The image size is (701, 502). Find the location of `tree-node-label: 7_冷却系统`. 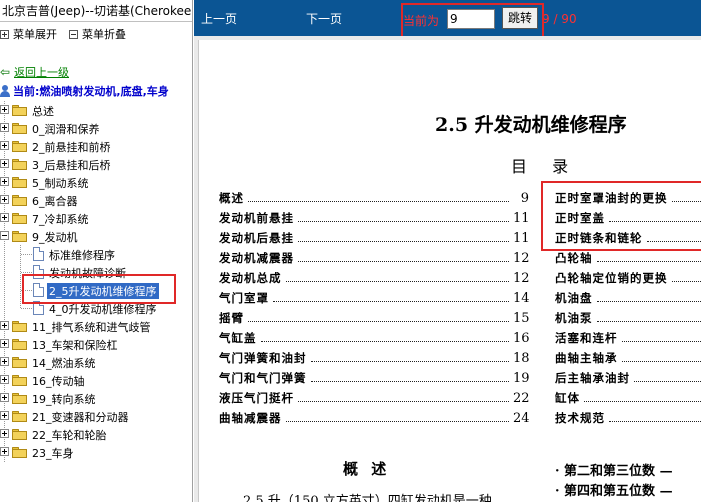

tree-node-label: 7_冷却系统 is located at coordinates (60, 219).